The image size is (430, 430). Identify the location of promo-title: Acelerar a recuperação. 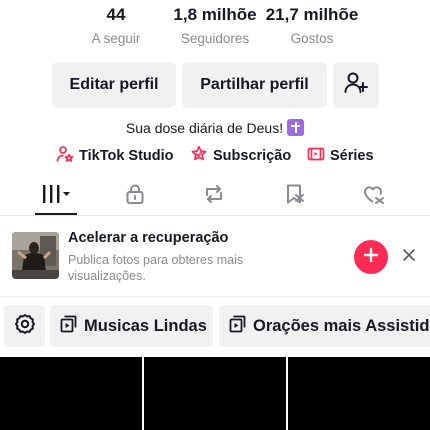
(148, 238).